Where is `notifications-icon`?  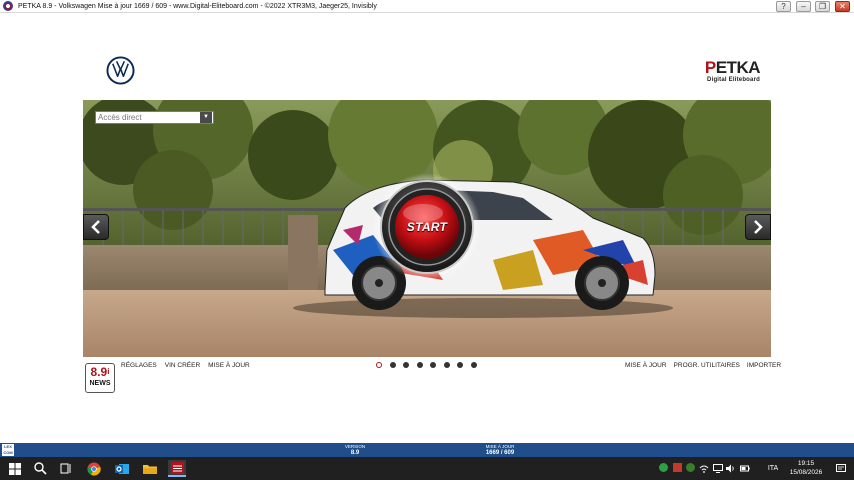 notifications-icon is located at coordinates (841, 468).